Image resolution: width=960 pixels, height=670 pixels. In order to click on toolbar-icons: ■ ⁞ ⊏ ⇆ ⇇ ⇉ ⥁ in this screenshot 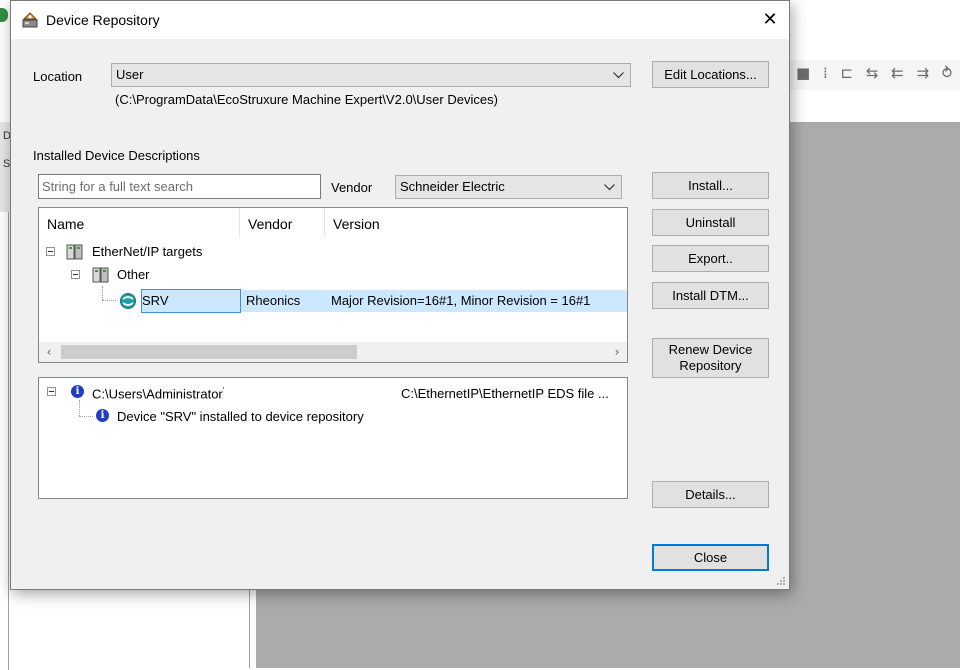, I will do `click(876, 73)`.